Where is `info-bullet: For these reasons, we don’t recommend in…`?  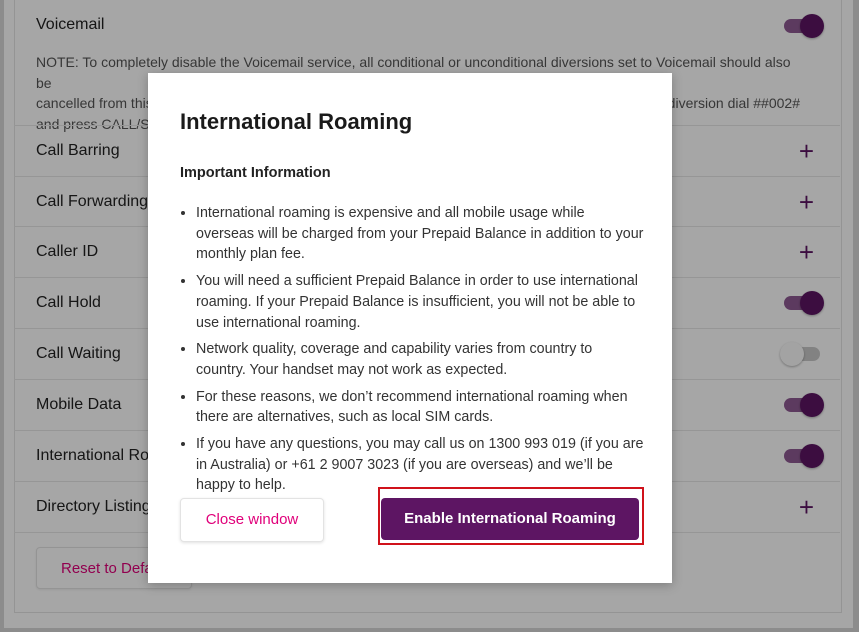
info-bullet: For these reasons, we don’t recommend in… is located at coordinates (421, 407).